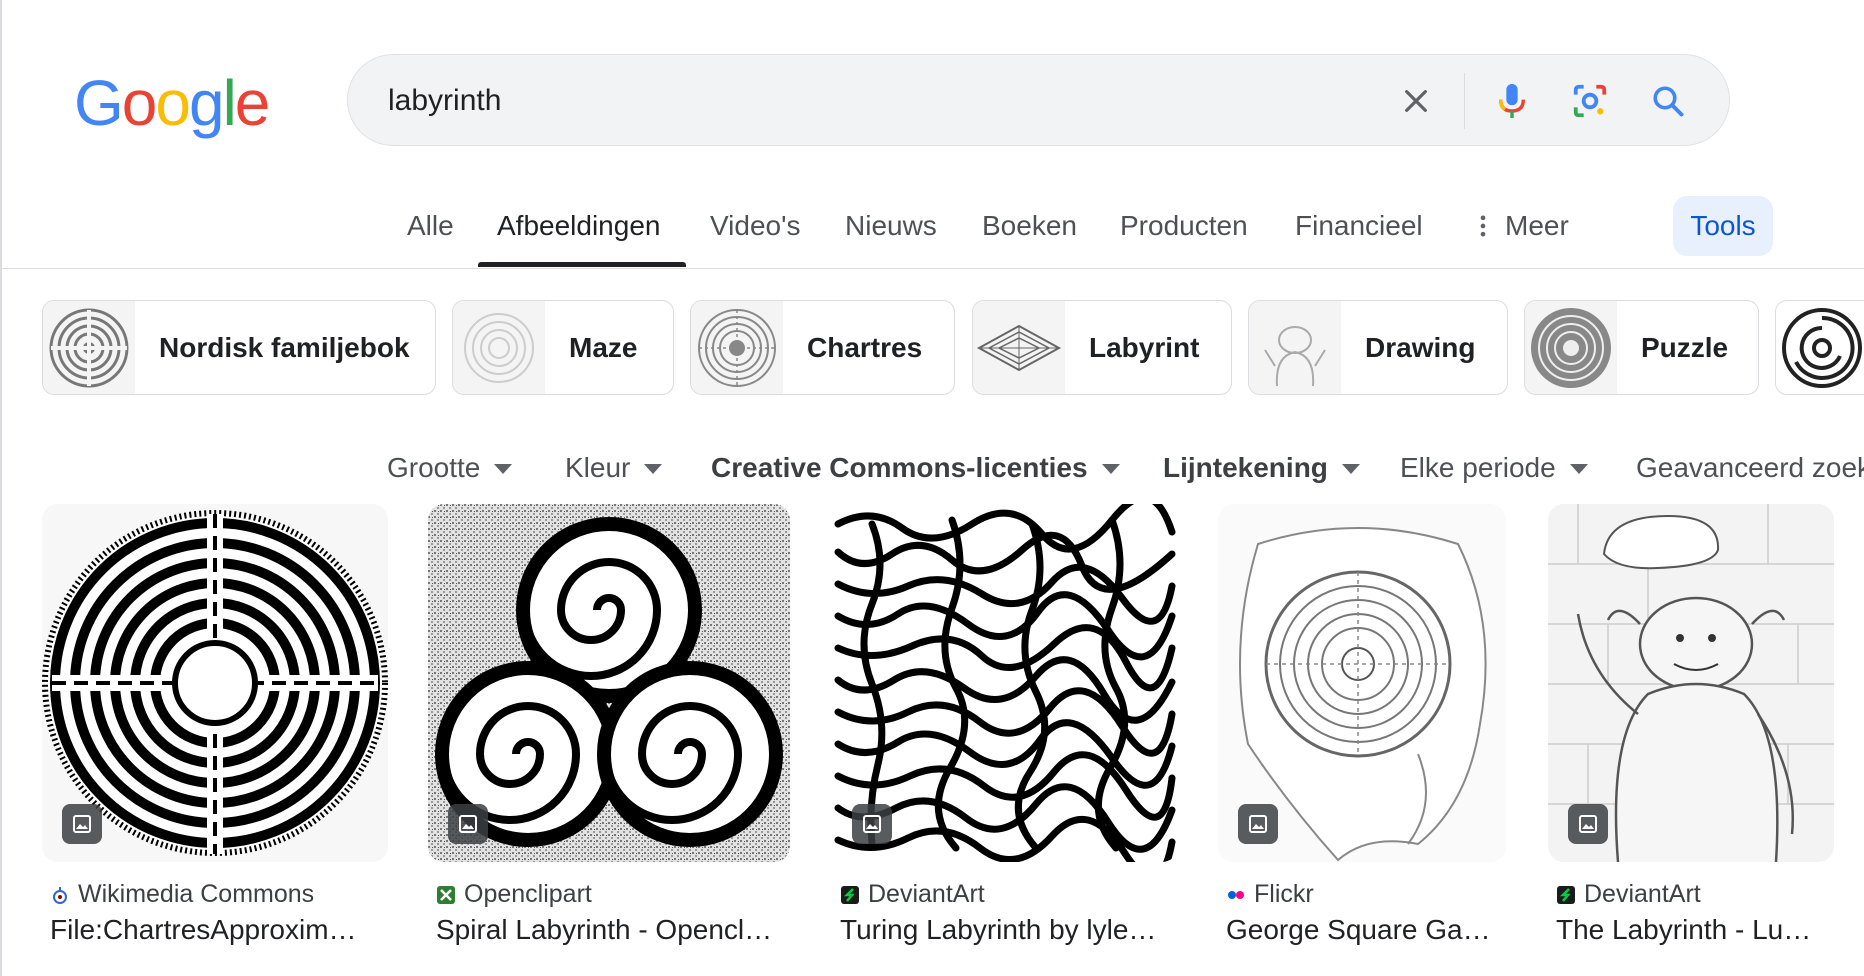 The image size is (1864, 976). Describe the element at coordinates (430, 226) in the screenshot. I see `tab-alle: Alle` at that location.